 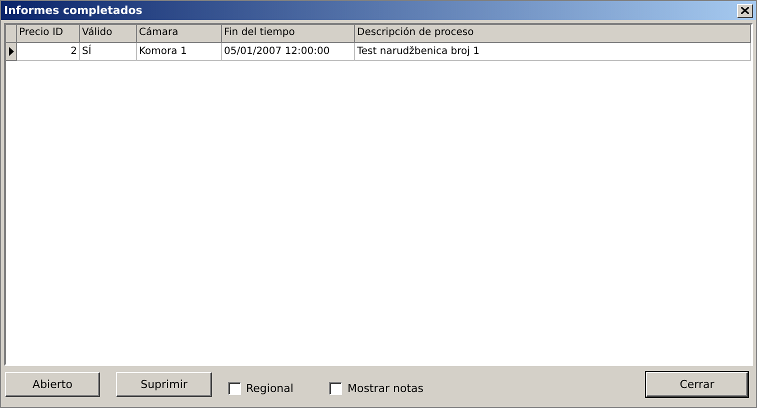 What do you see at coordinates (288, 52) in the screenshot?
I see `table-cell: 05/01/2007 12:00:00` at bounding box center [288, 52].